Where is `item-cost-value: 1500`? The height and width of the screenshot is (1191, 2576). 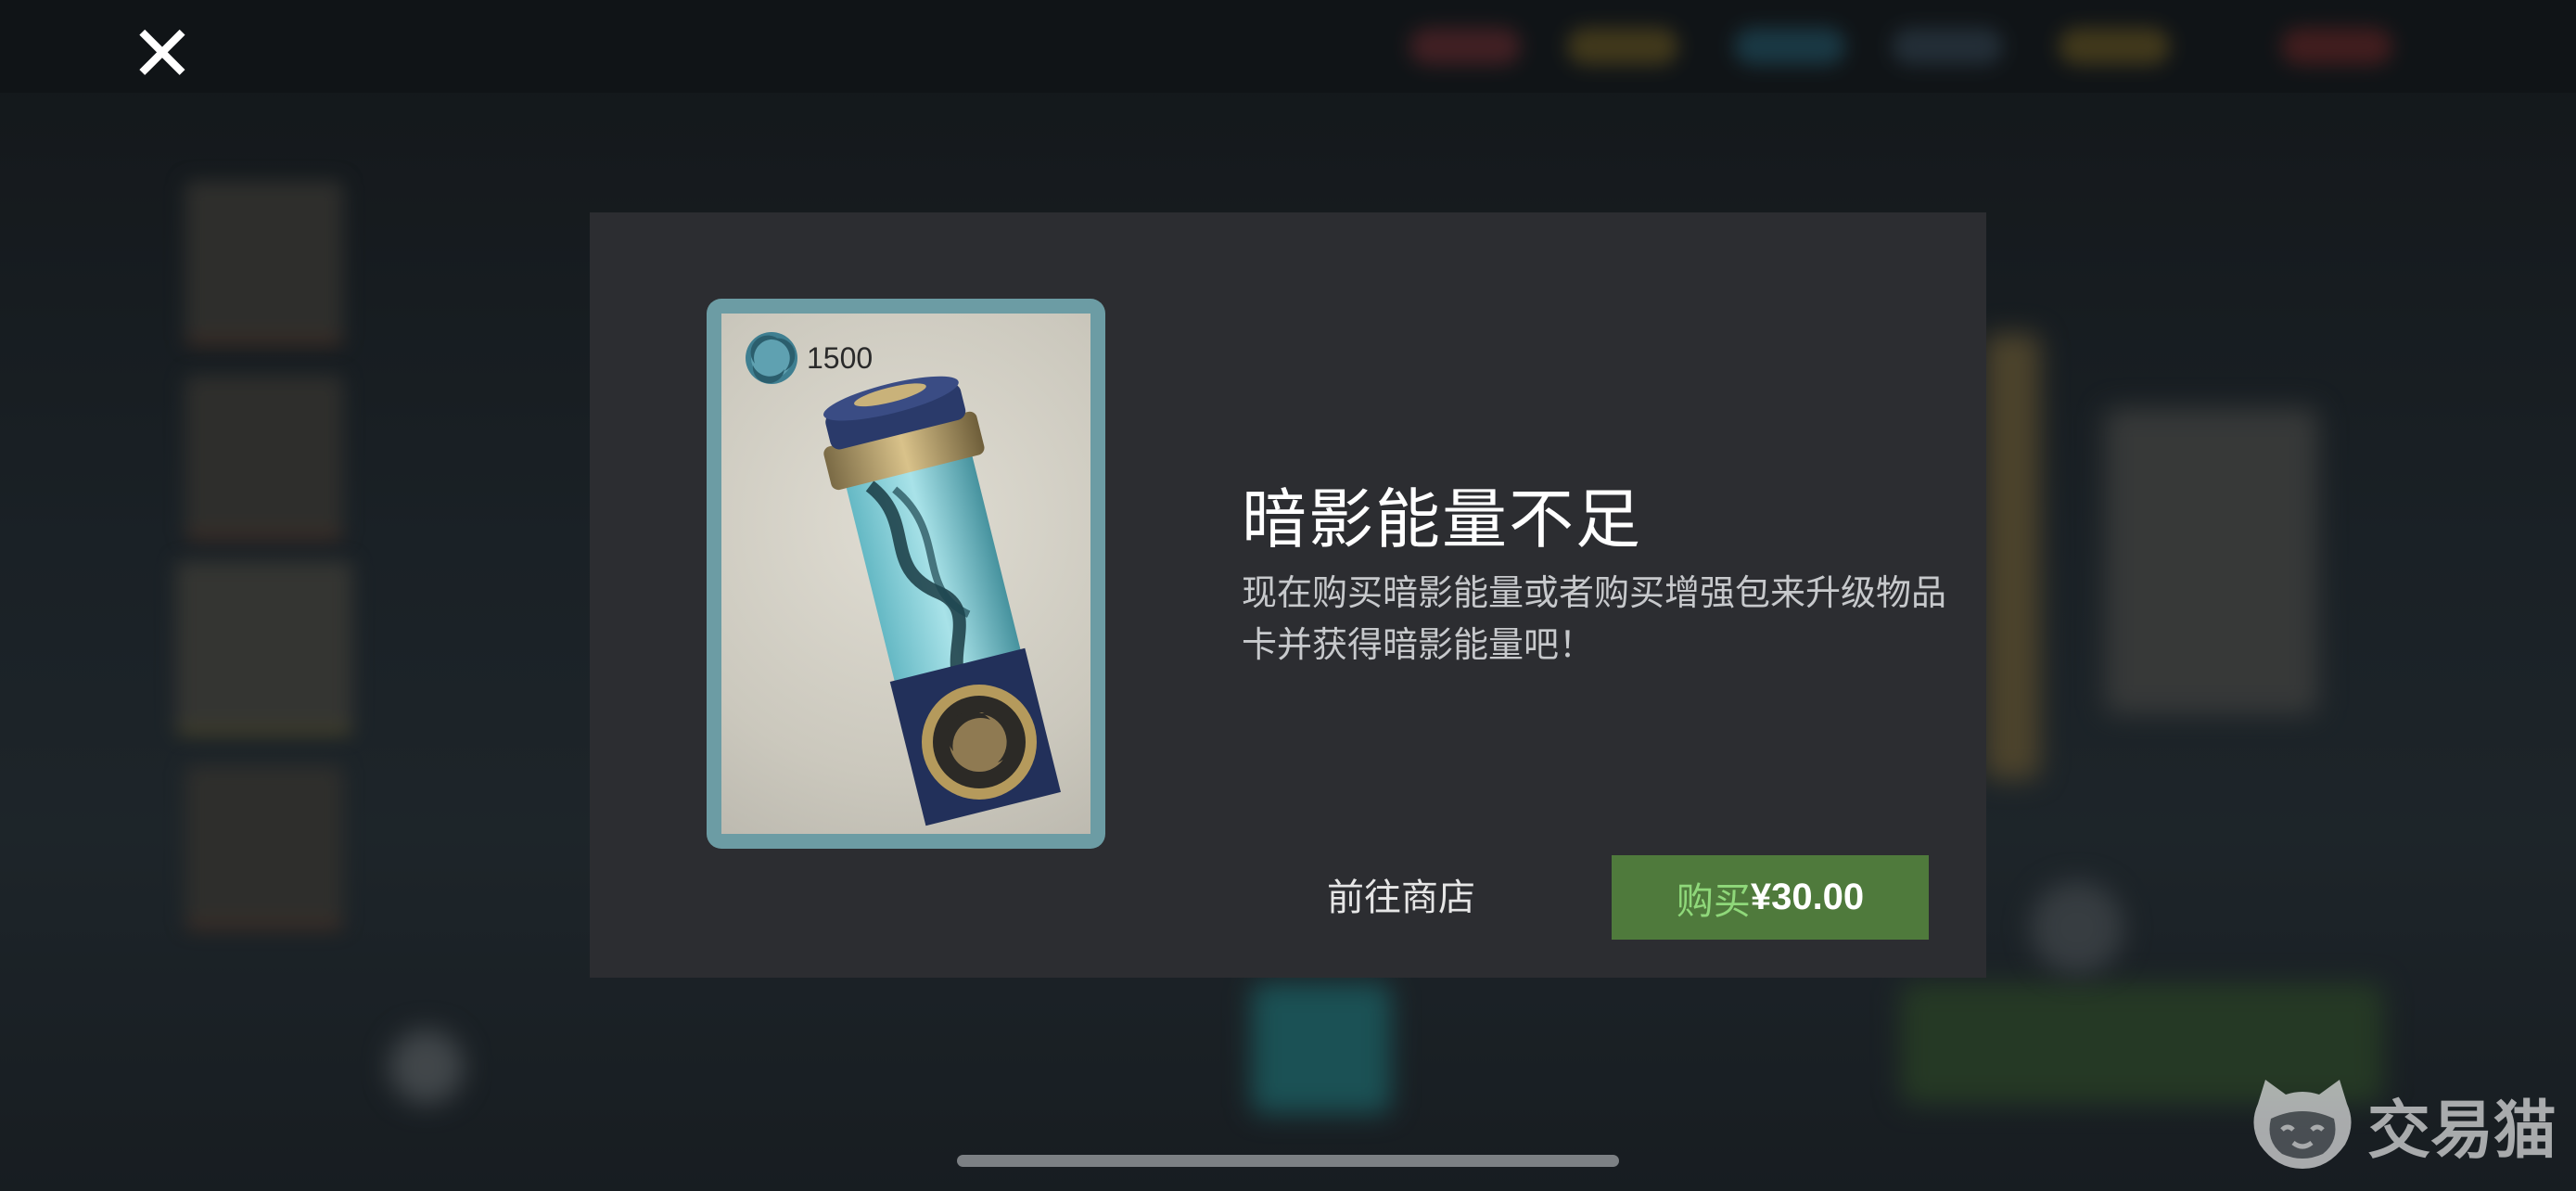
item-cost-value: 1500 is located at coordinates (840, 357).